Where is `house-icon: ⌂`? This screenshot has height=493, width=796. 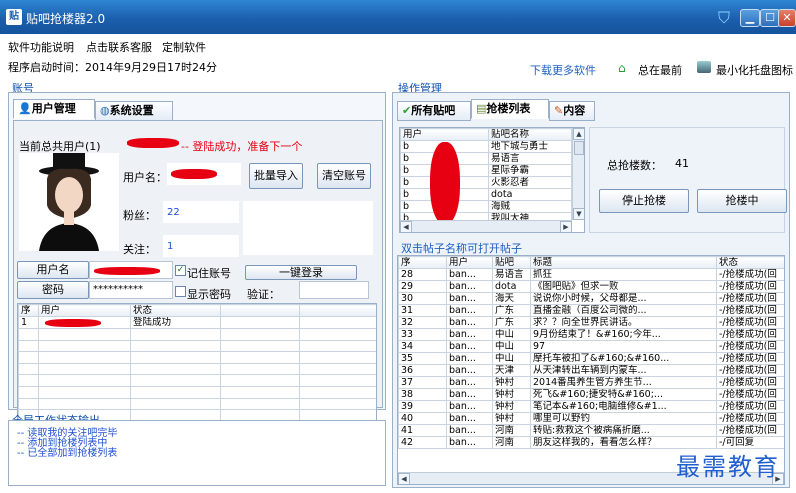
house-icon: ⌂ is located at coordinates (622, 68).